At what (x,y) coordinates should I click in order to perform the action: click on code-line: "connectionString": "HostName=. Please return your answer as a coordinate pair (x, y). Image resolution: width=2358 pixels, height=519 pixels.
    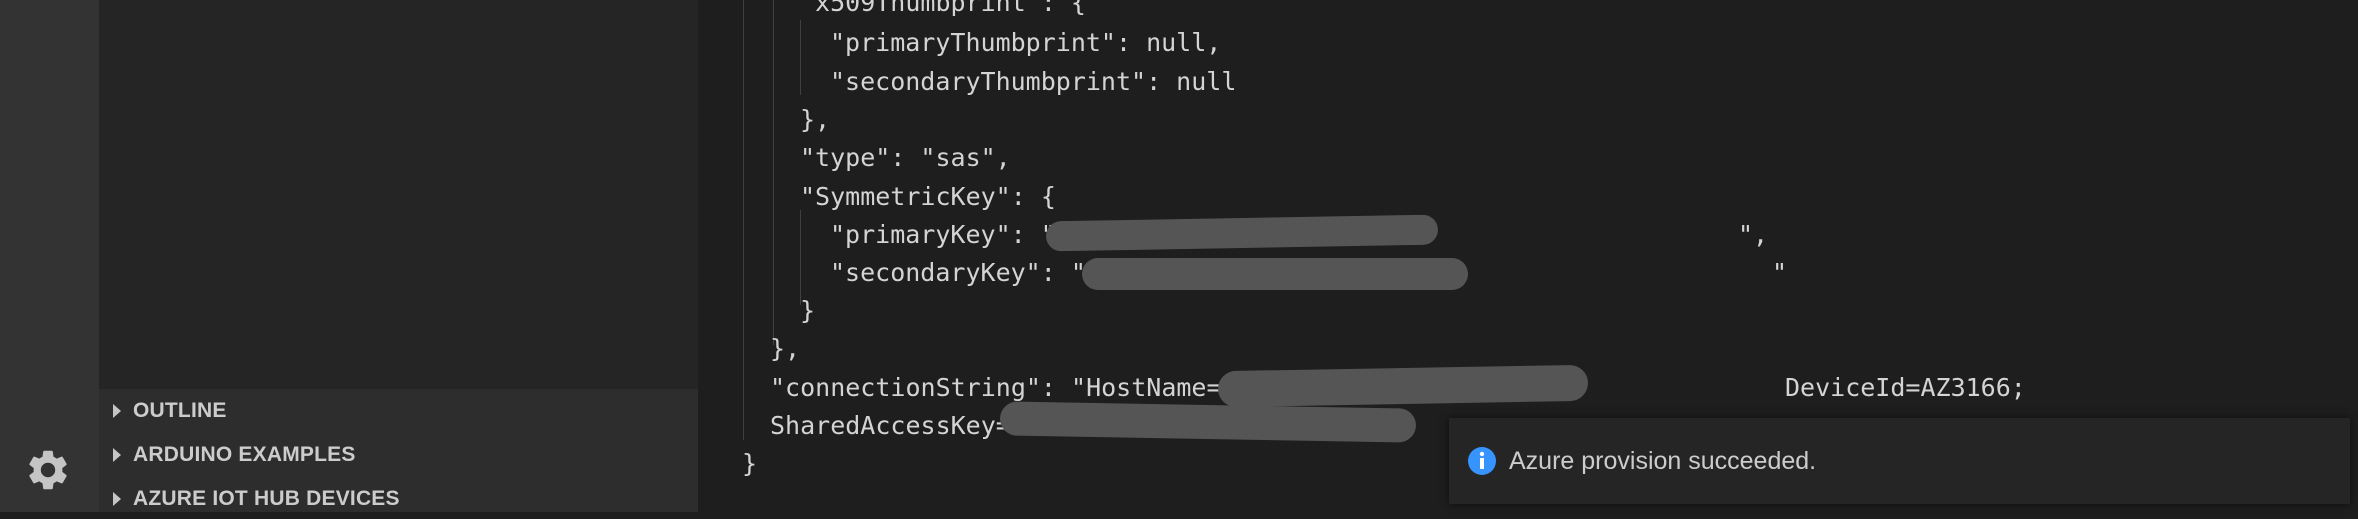
    Looking at the image, I should click on (996, 387).